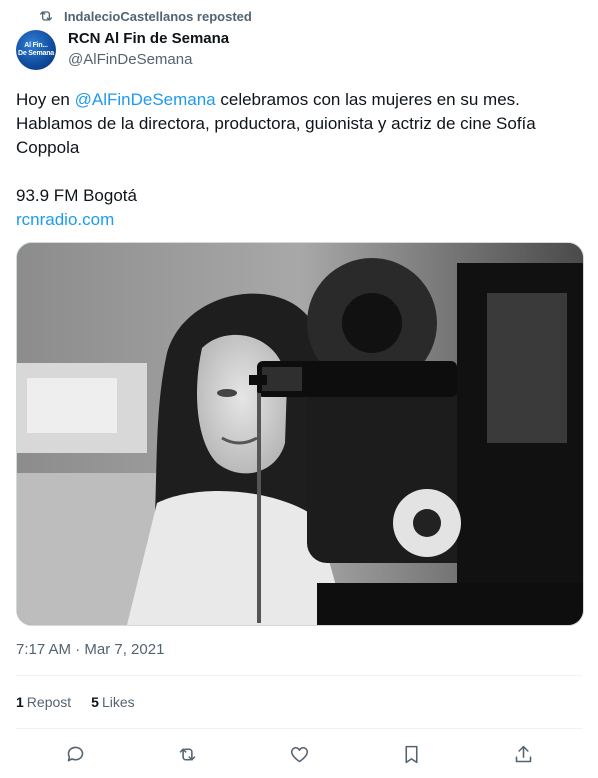 This screenshot has height=778, width=598. What do you see at coordinates (45, 99) in the screenshot?
I see `tweet-text-prefix: Hoy en` at bounding box center [45, 99].